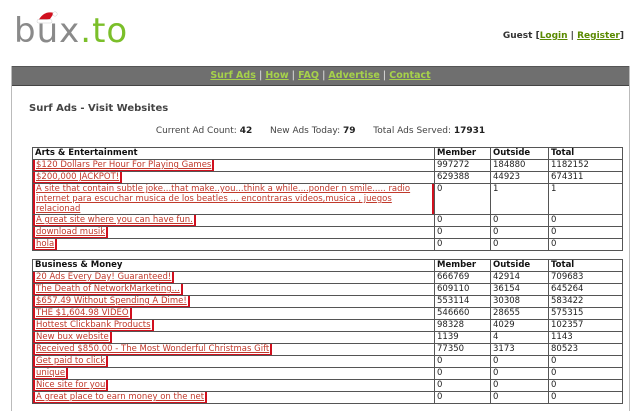 Image resolution: width=640 pixels, height=411 pixels. I want to click on ad-link: $657.49 Without Spending A Dime!, so click(111, 301).